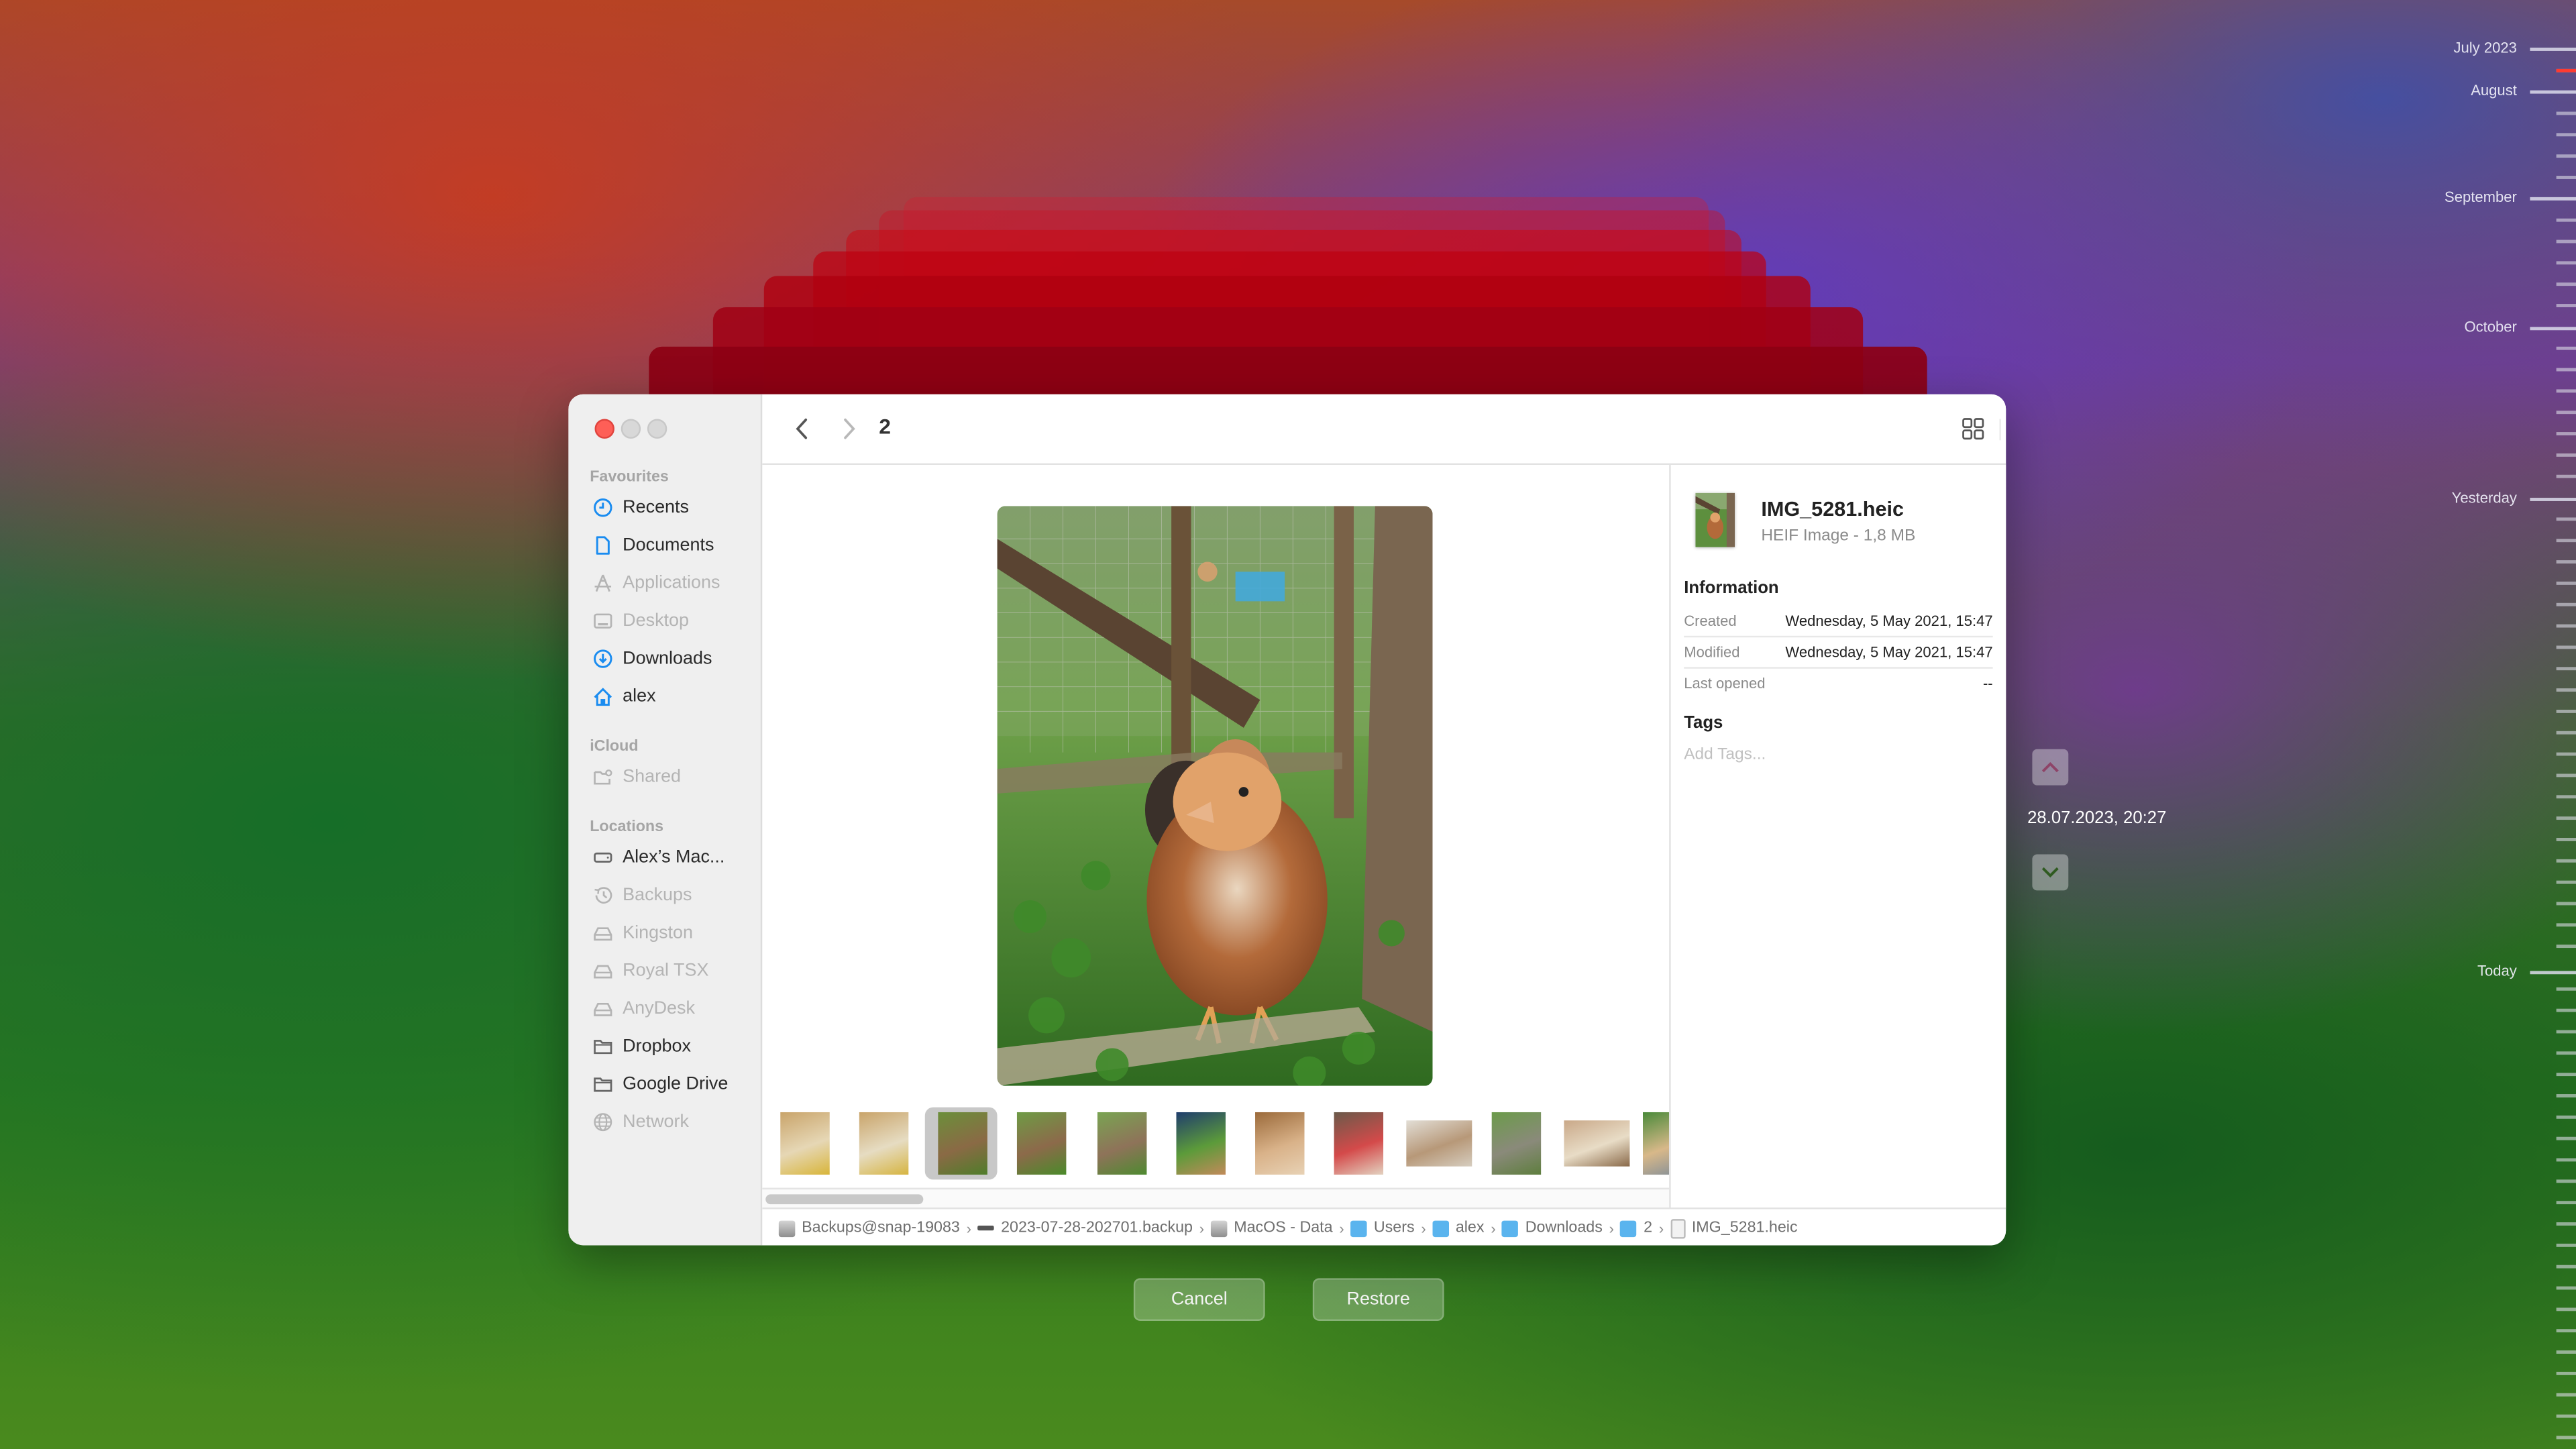  I want to click on timeline-label: August, so click(2494, 90).